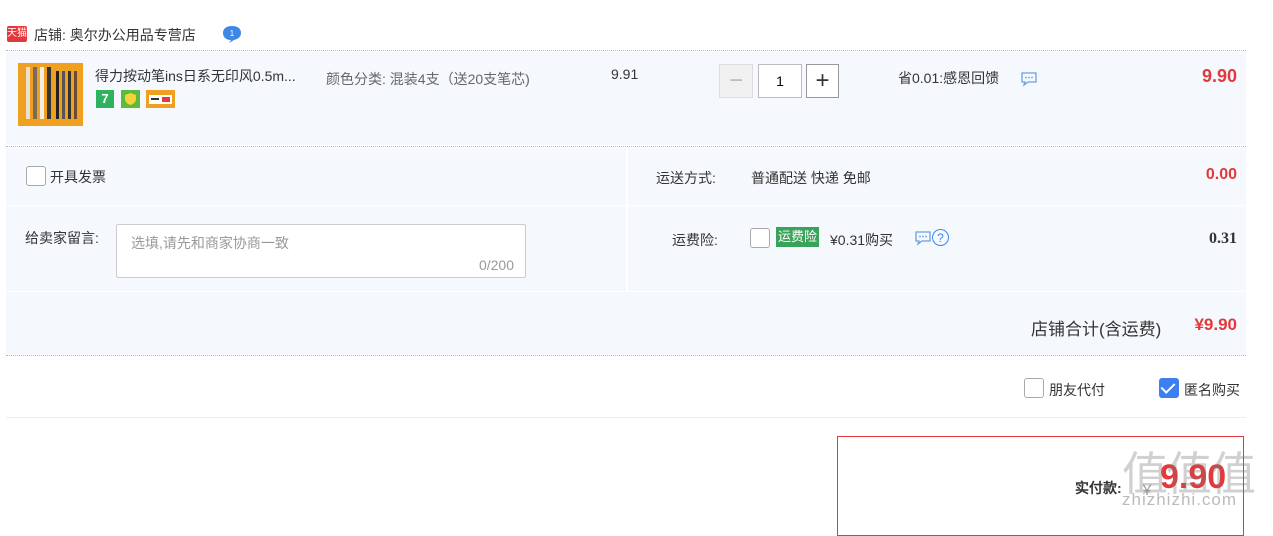 This screenshot has height=536, width=1273. I want to click on insurance-help-icon: ?, so click(940, 237).